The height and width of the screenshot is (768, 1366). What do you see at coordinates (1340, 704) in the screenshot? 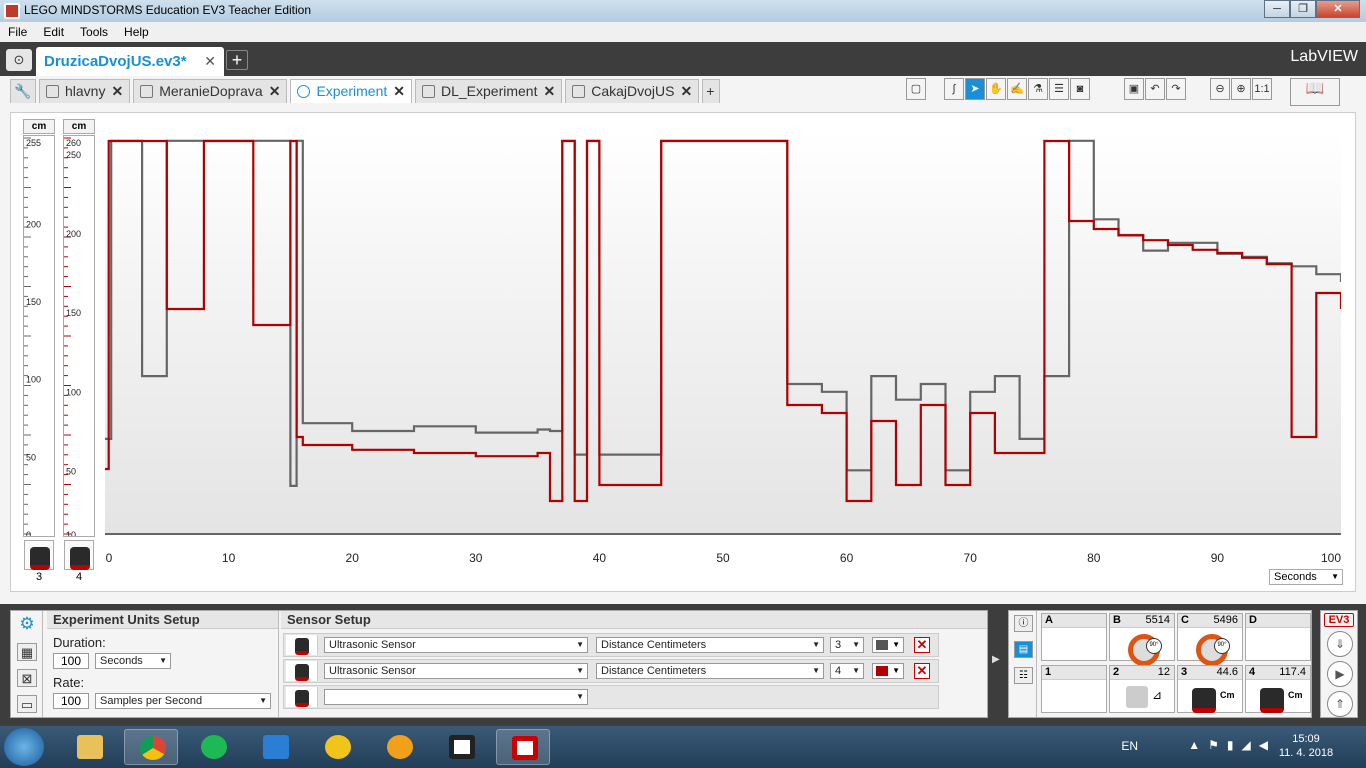
I see `upload-icon: ⇑` at bounding box center [1340, 704].